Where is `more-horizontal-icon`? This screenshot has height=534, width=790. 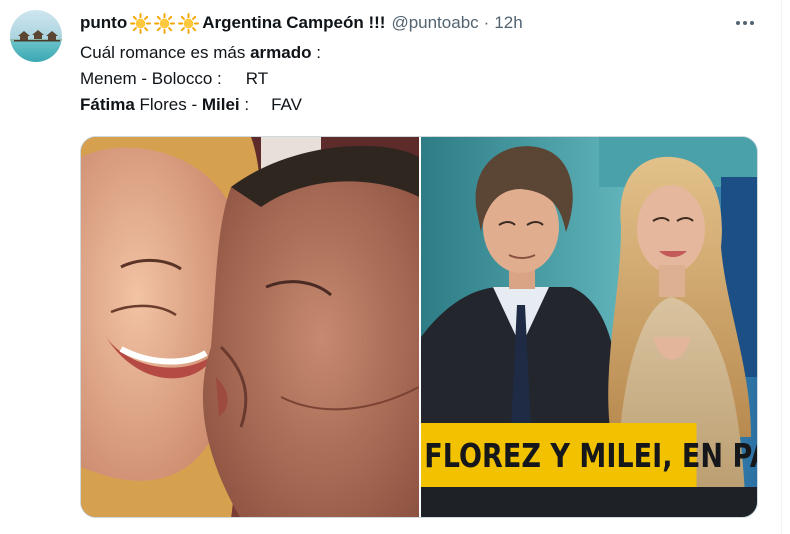
more-horizontal-icon is located at coordinates (745, 23).